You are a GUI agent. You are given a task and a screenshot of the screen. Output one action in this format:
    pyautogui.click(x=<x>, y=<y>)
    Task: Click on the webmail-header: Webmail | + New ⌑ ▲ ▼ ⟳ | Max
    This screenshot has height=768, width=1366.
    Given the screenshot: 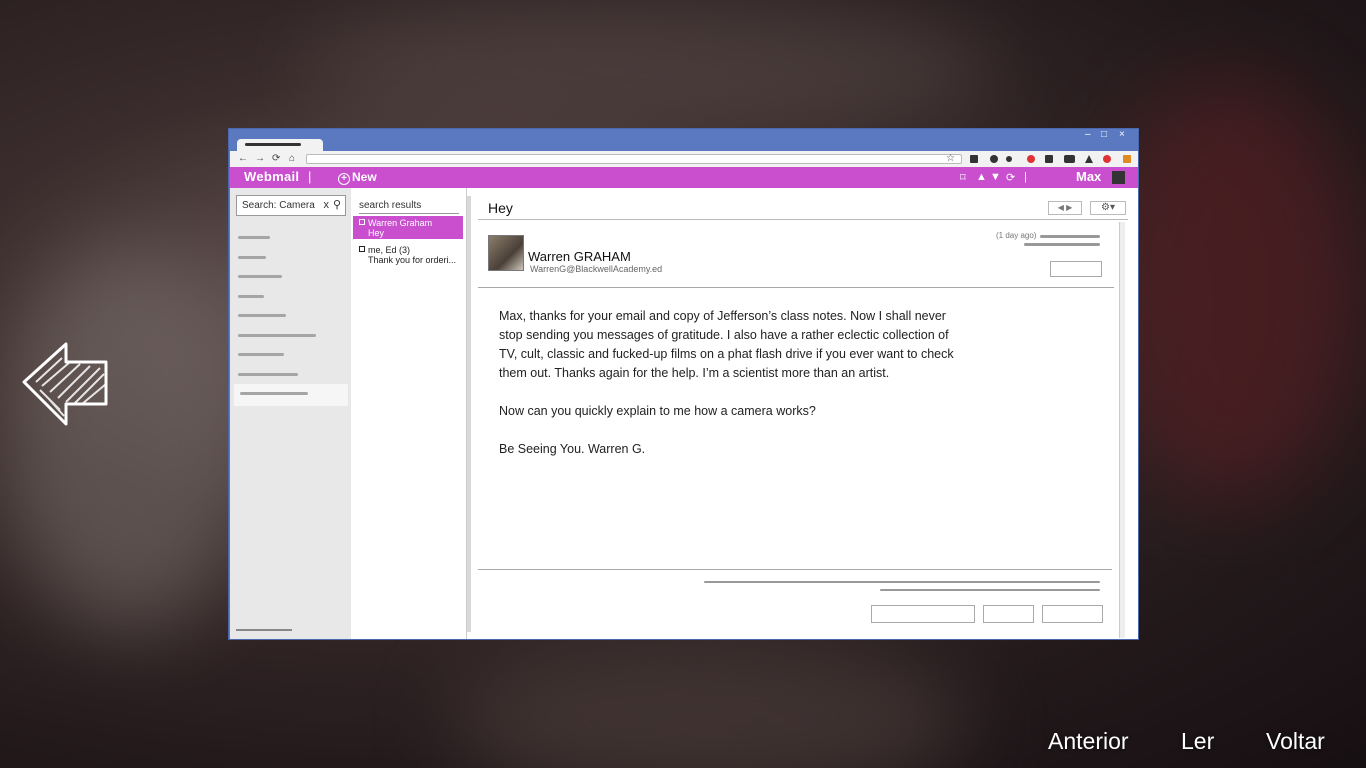 What is the action you would take?
    pyautogui.click(x=684, y=177)
    